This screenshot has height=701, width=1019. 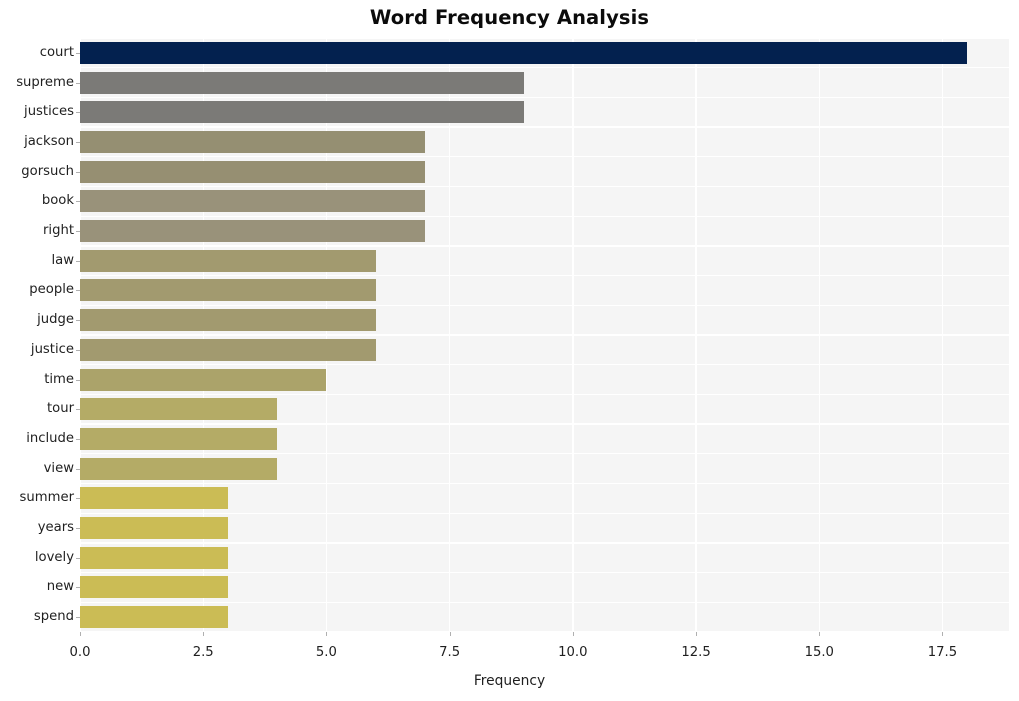 What do you see at coordinates (55, 528) in the screenshot?
I see `y-tick-years: years` at bounding box center [55, 528].